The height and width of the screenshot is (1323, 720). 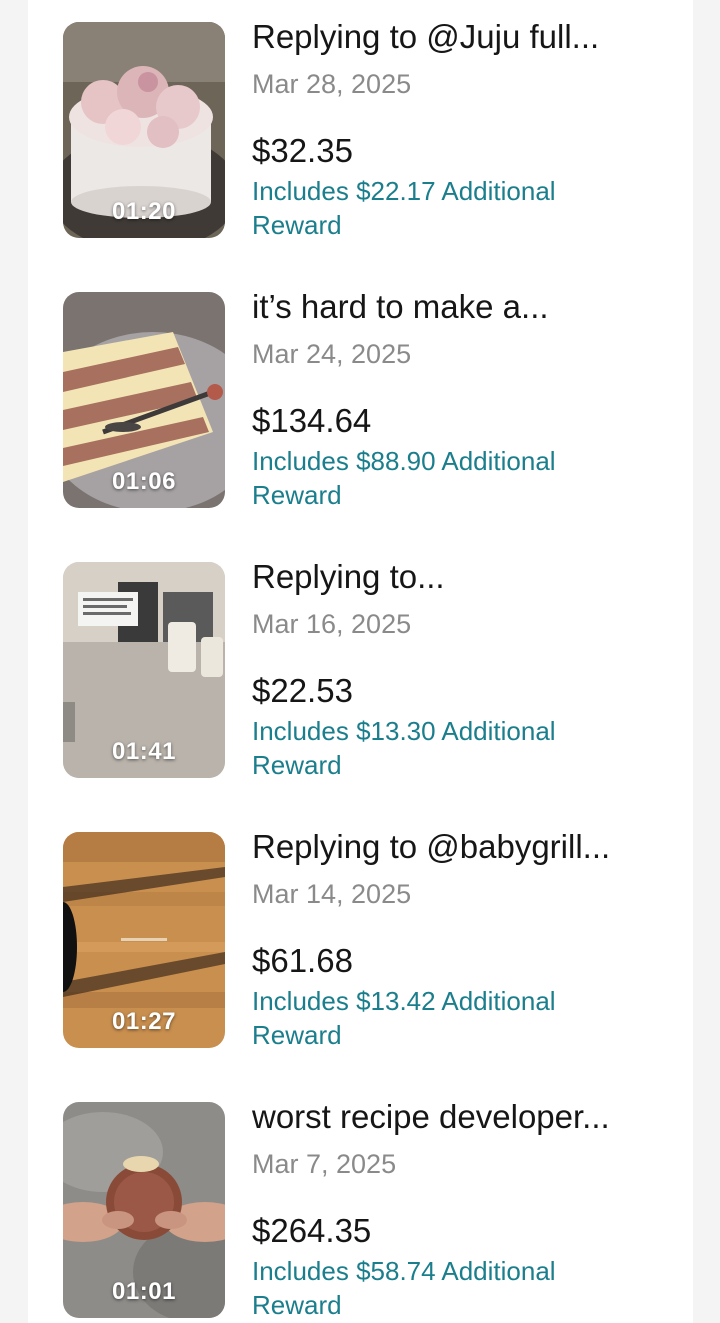 What do you see at coordinates (302, 690) in the screenshot?
I see `video-earnings: $22.53` at bounding box center [302, 690].